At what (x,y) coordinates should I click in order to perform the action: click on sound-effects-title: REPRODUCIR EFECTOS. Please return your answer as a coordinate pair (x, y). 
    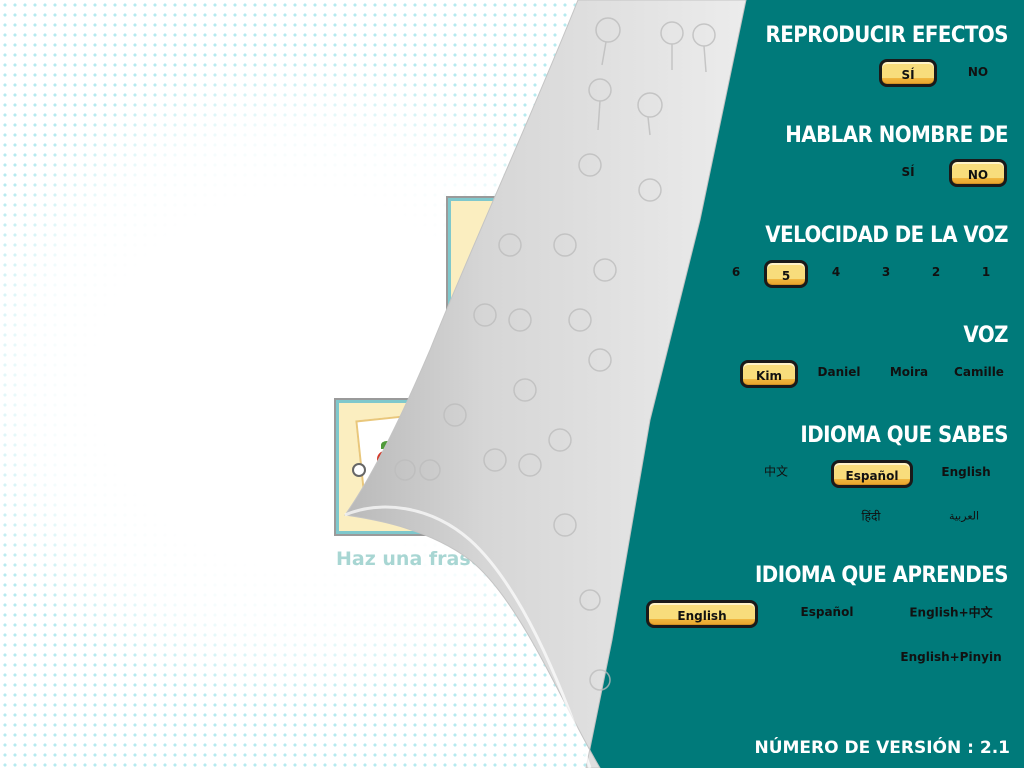
    Looking at the image, I should click on (886, 35).